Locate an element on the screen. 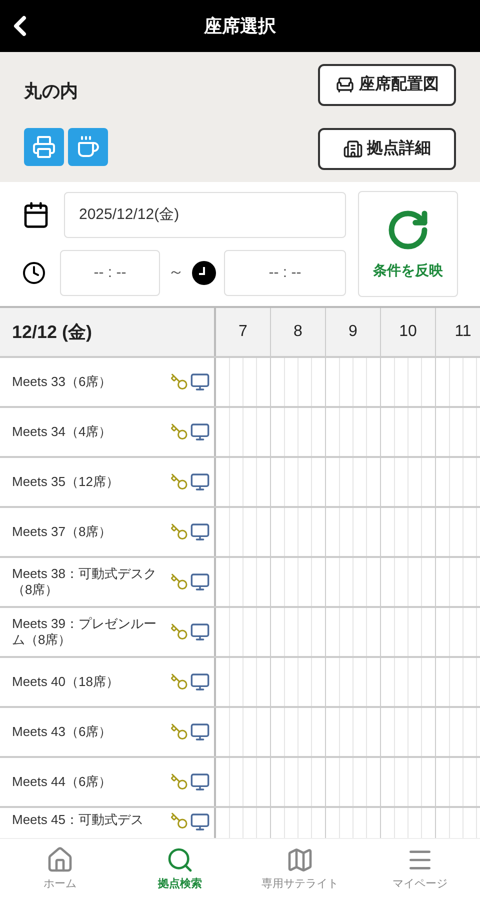 This screenshot has height=899, width=480. search-icon is located at coordinates (180, 860).